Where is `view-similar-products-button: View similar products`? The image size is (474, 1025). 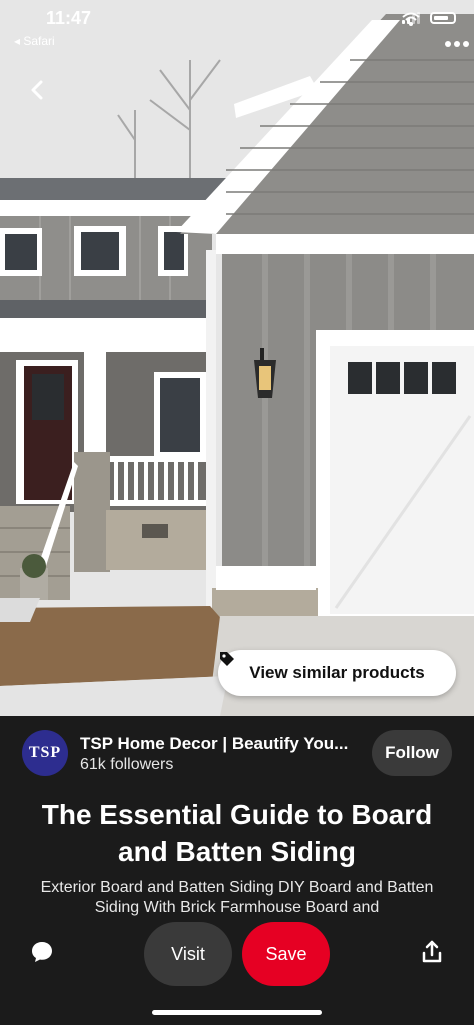 view-similar-products-button: View similar products is located at coordinates (337, 673).